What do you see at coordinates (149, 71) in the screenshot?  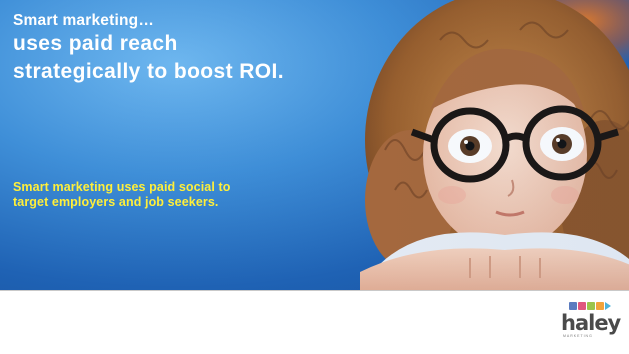 I see `headline-line-3: strategically to boost ROI.` at bounding box center [149, 71].